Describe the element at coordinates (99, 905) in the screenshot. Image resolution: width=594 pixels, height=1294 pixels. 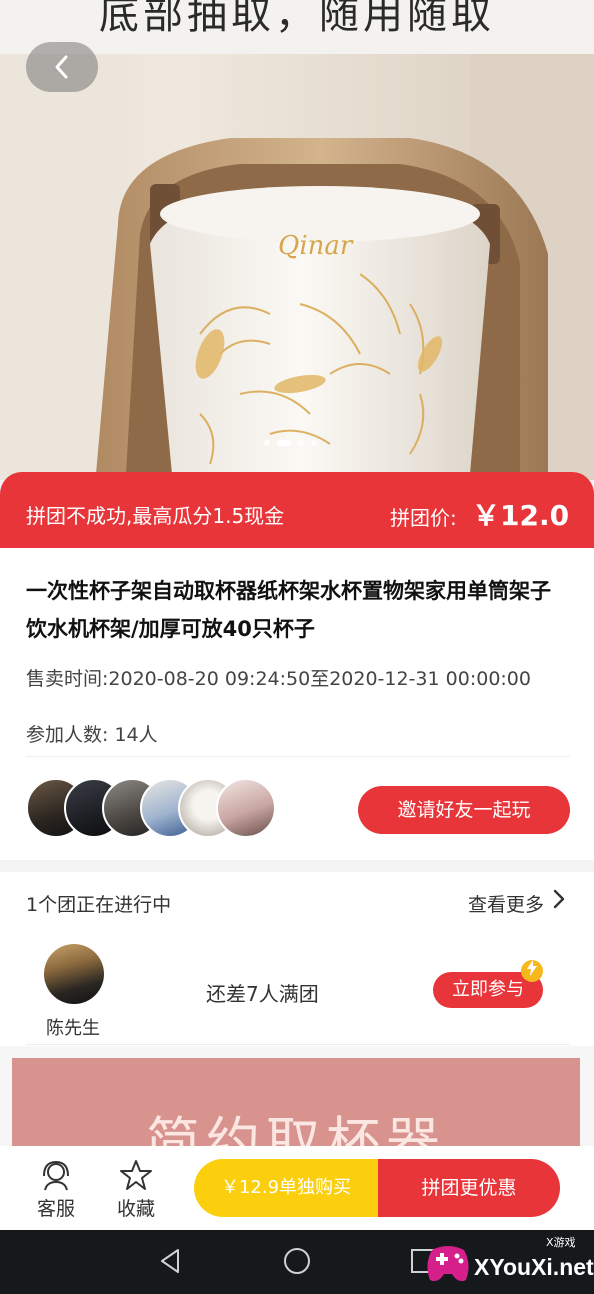
I see `ongoing-groups-title: 1个团正在进行中` at that location.